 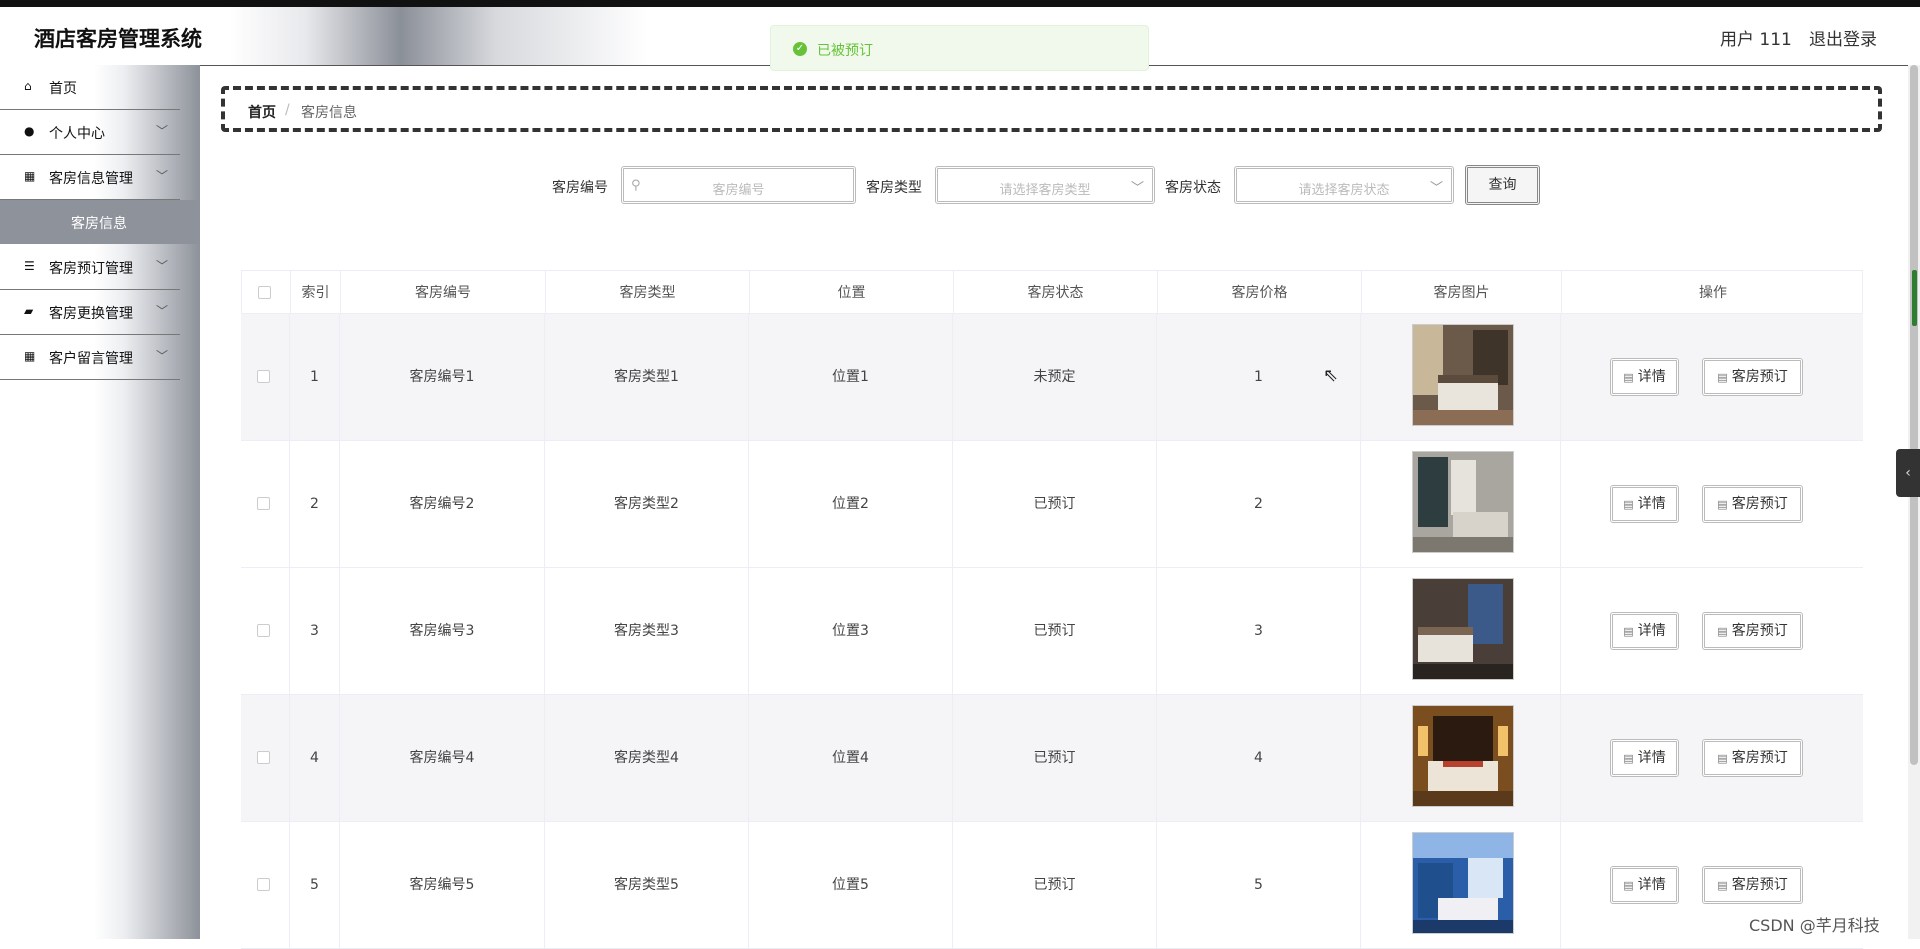 What do you see at coordinates (647, 631) in the screenshot?
I see `cell-room-type: 客房类型3` at bounding box center [647, 631].